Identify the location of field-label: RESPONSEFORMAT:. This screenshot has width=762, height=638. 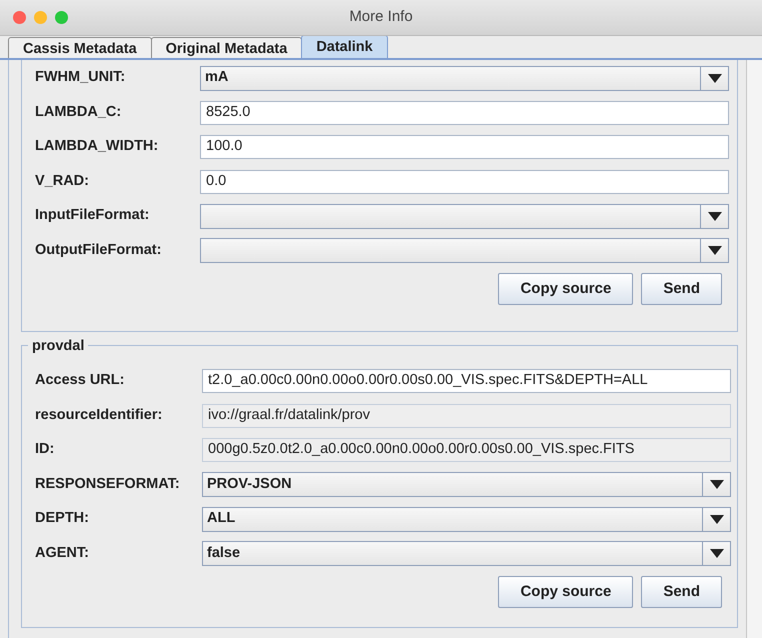
(107, 484).